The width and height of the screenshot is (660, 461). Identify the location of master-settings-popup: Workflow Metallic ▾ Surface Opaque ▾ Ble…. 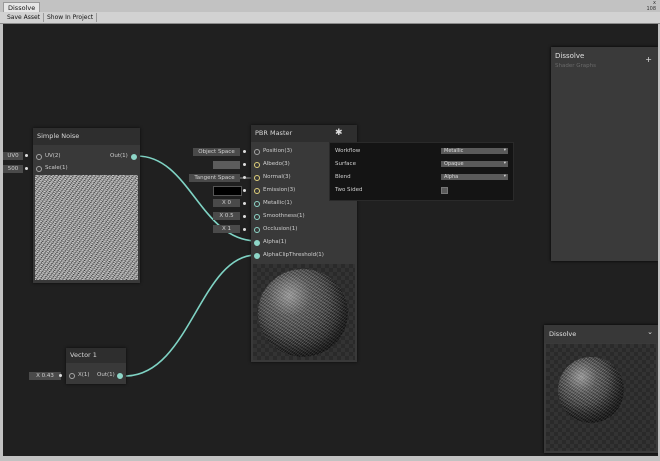
(421, 171).